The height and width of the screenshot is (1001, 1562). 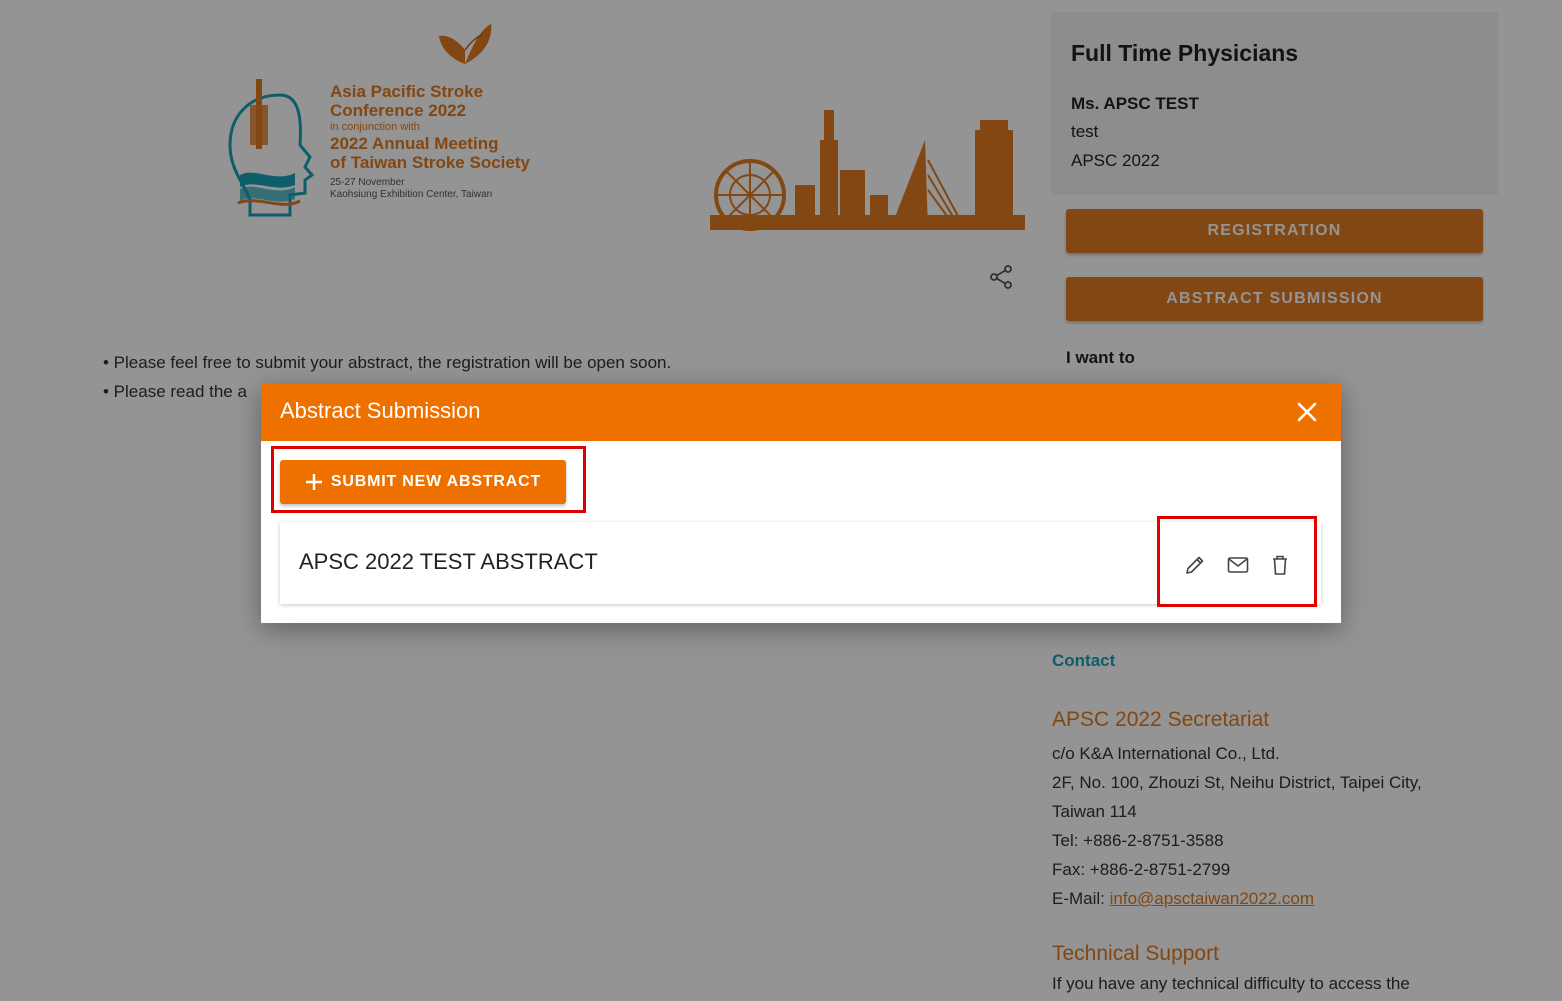 What do you see at coordinates (801, 412) in the screenshot?
I see `dialog-header: Abstract Submission` at bounding box center [801, 412].